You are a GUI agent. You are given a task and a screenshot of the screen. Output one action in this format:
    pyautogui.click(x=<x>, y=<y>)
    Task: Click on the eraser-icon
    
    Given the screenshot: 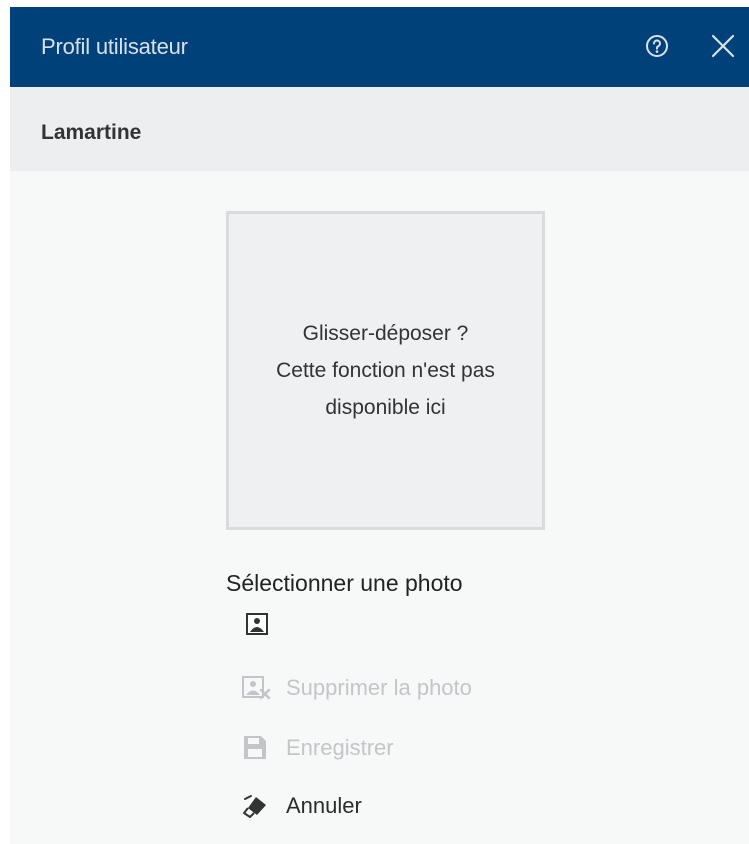 What is the action you would take?
    pyautogui.click(x=257, y=806)
    